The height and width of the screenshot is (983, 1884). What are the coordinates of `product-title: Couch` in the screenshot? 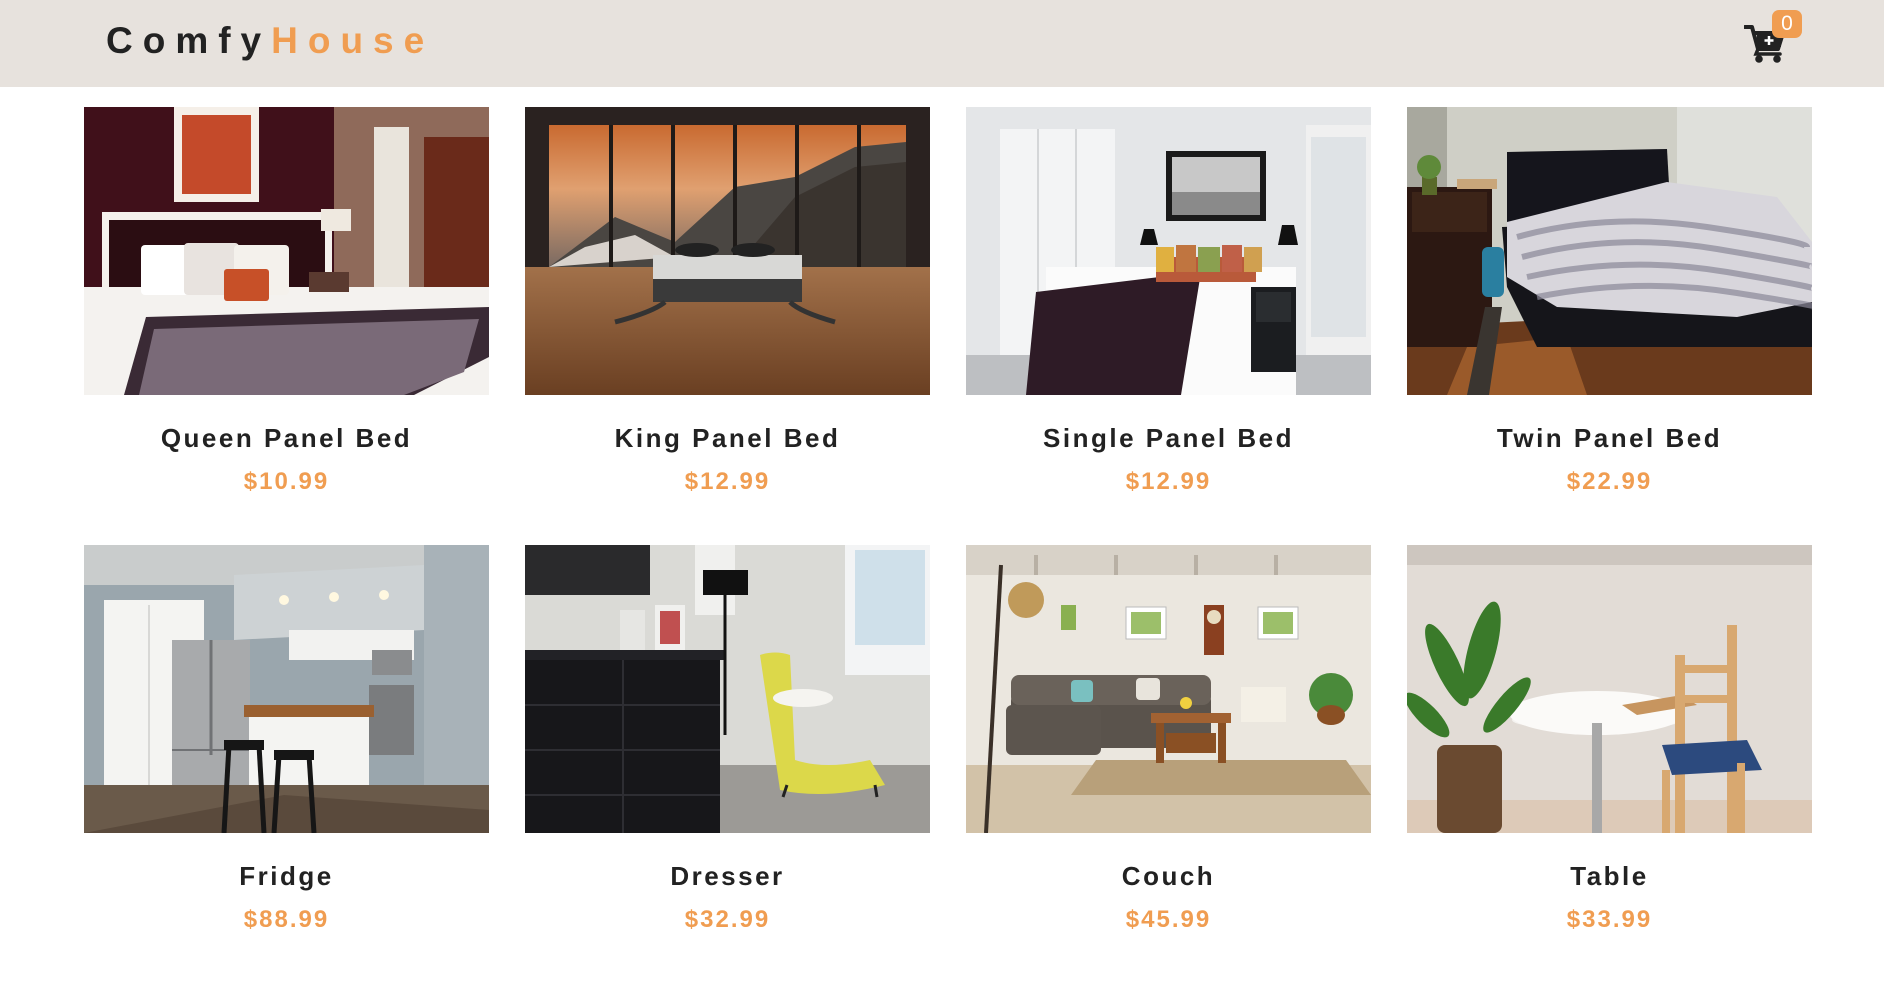 It's located at (1168, 876).